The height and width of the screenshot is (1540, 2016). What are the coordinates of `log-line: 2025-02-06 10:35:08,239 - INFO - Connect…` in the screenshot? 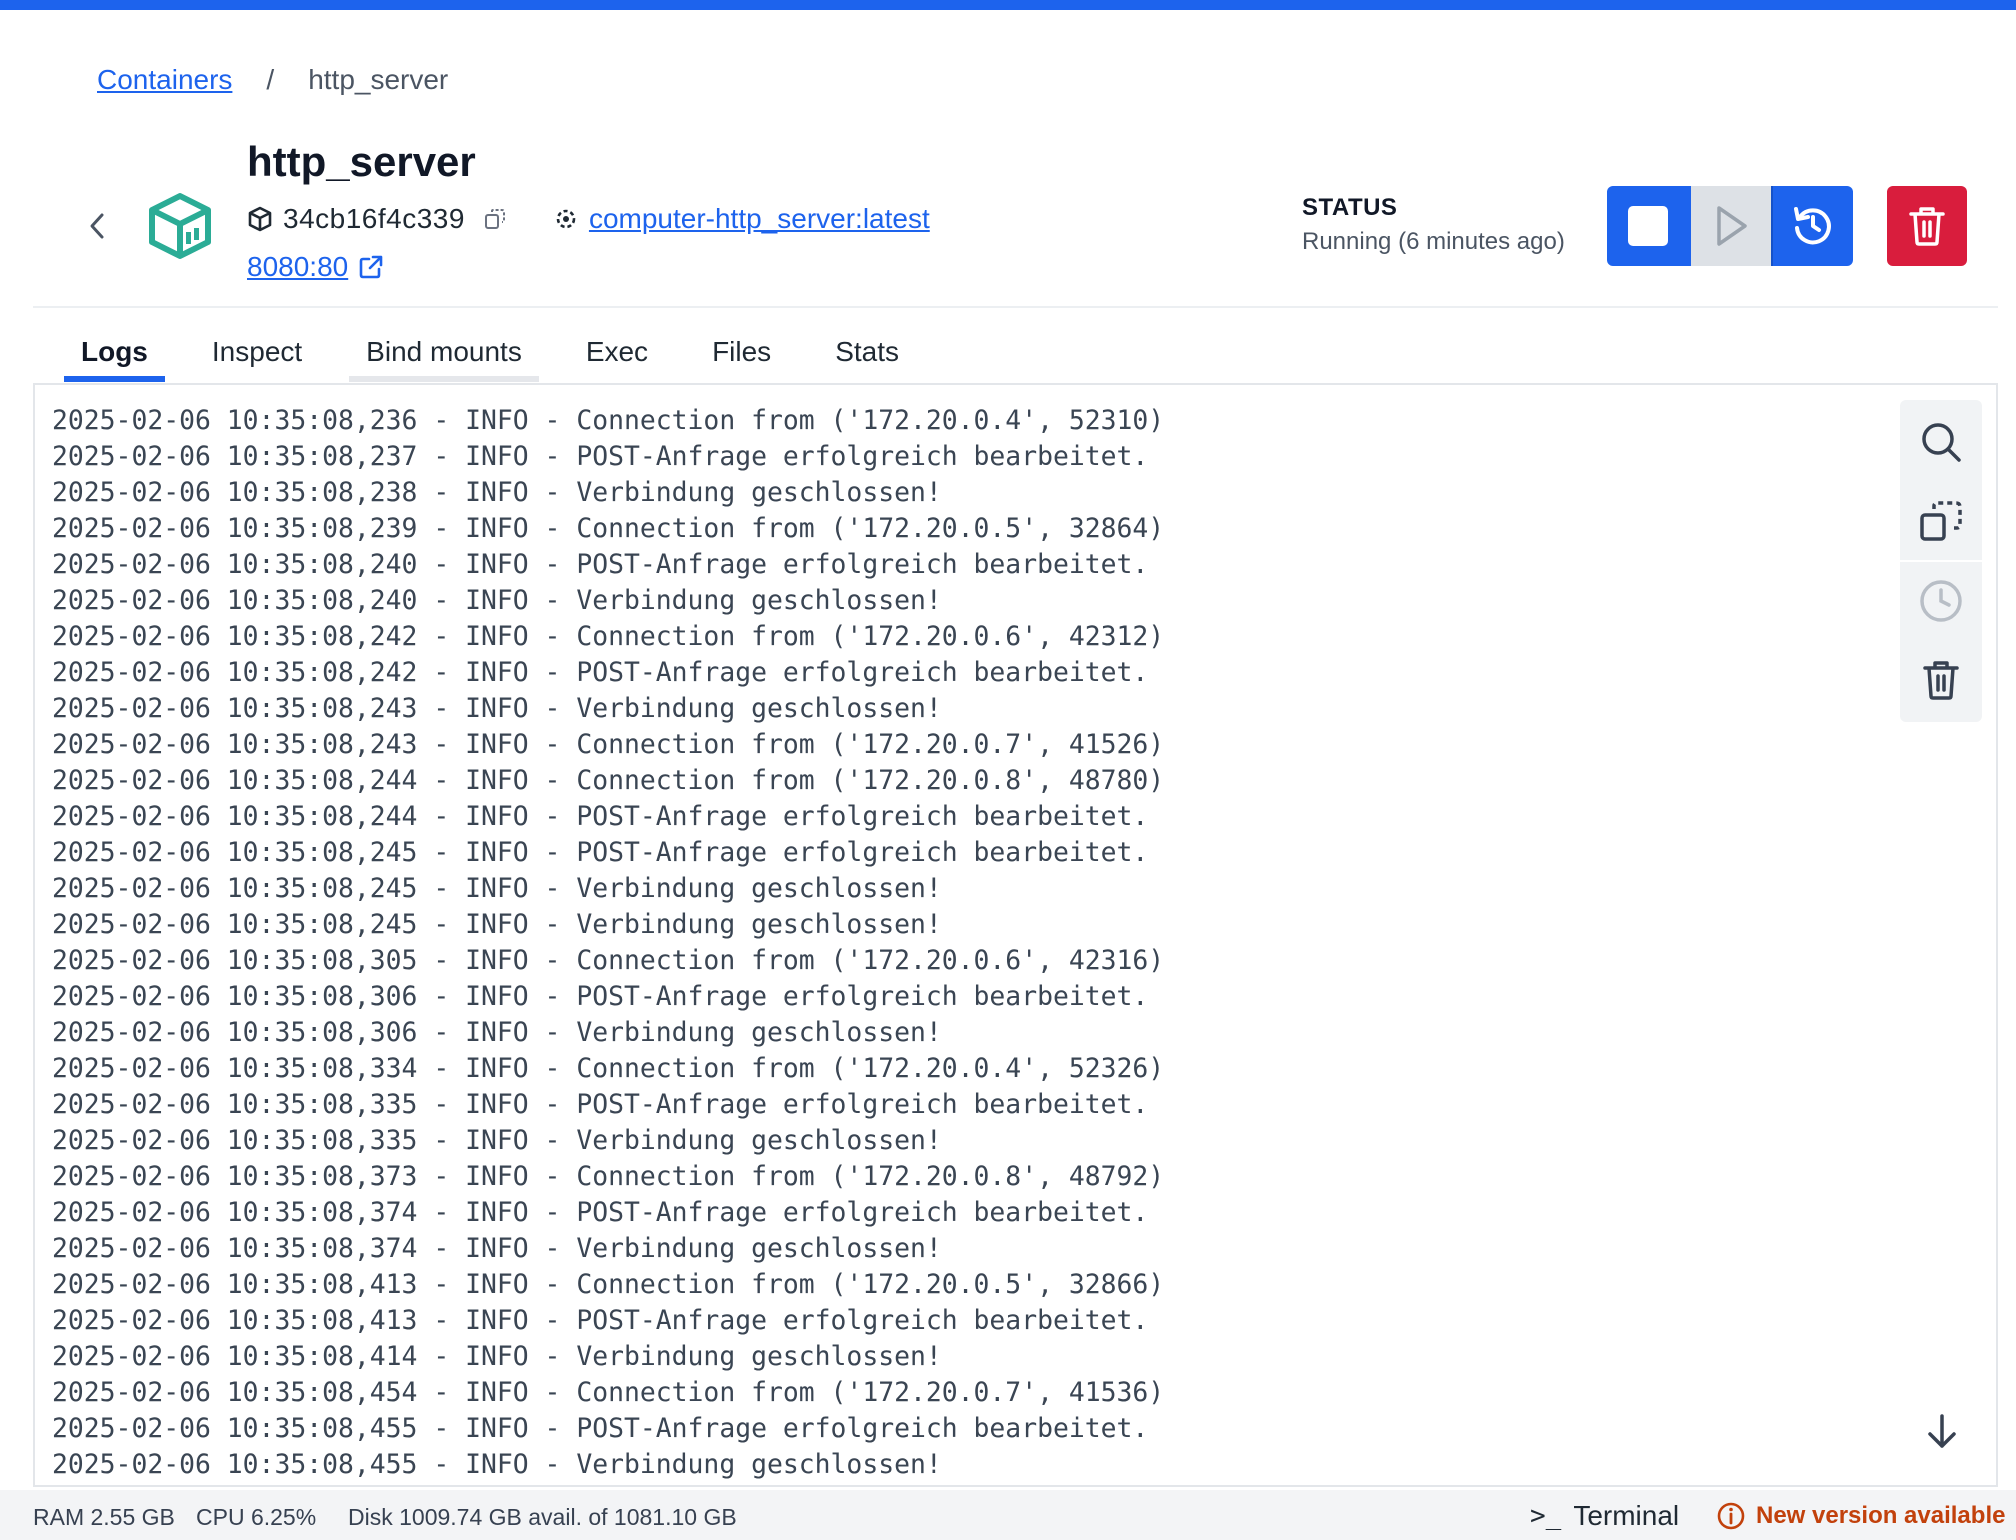 It's located at (608, 528).